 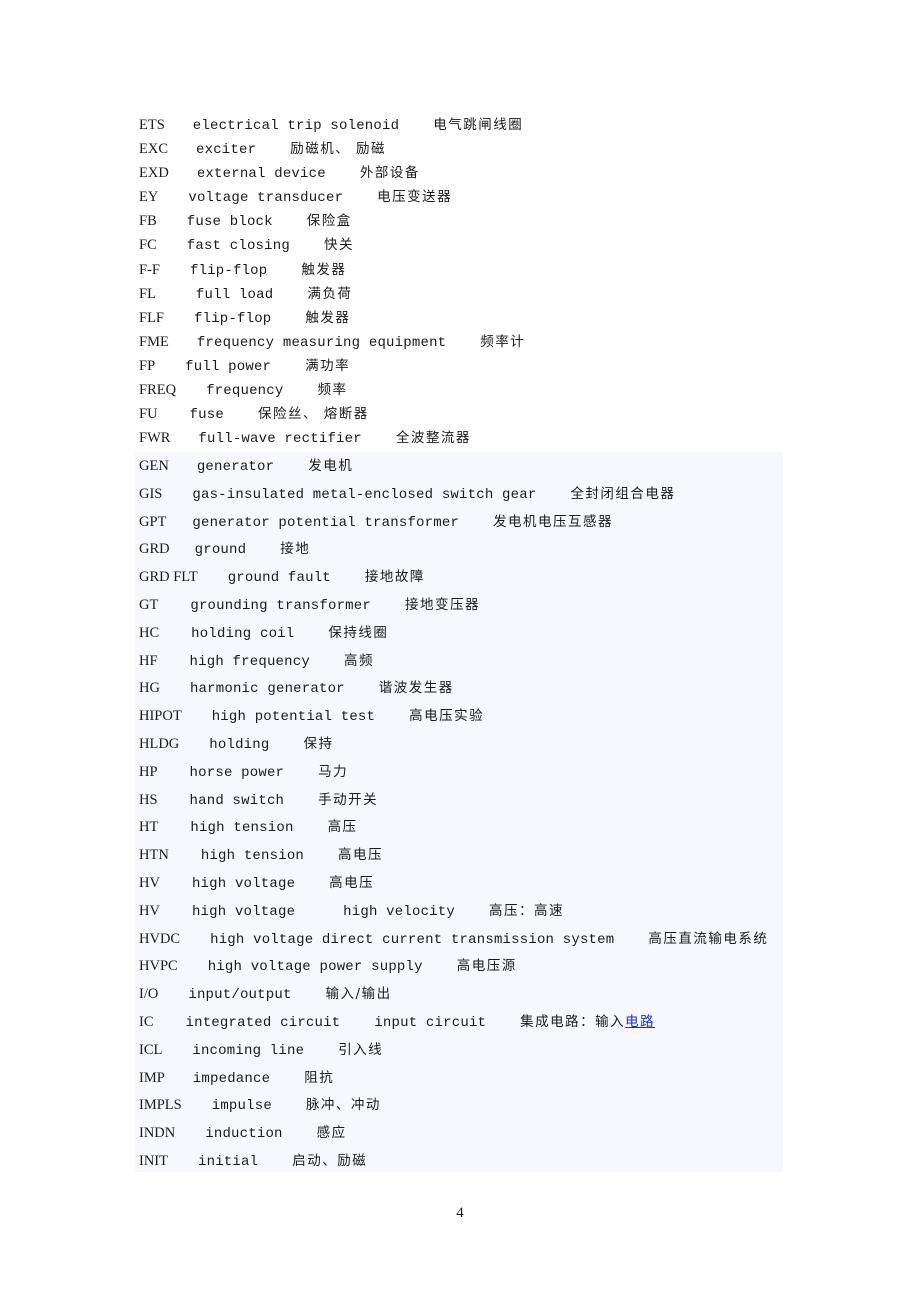 I want to click on entry-english: grounding transformer, so click(x=280, y=605).